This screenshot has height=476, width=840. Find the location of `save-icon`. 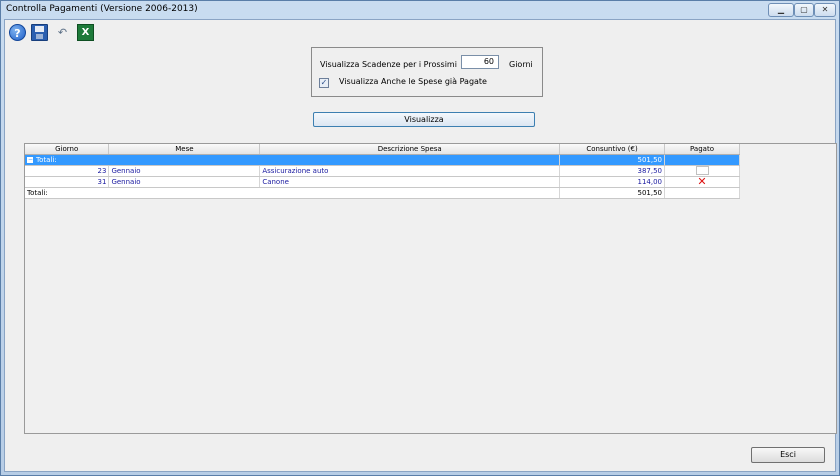

save-icon is located at coordinates (39, 32).